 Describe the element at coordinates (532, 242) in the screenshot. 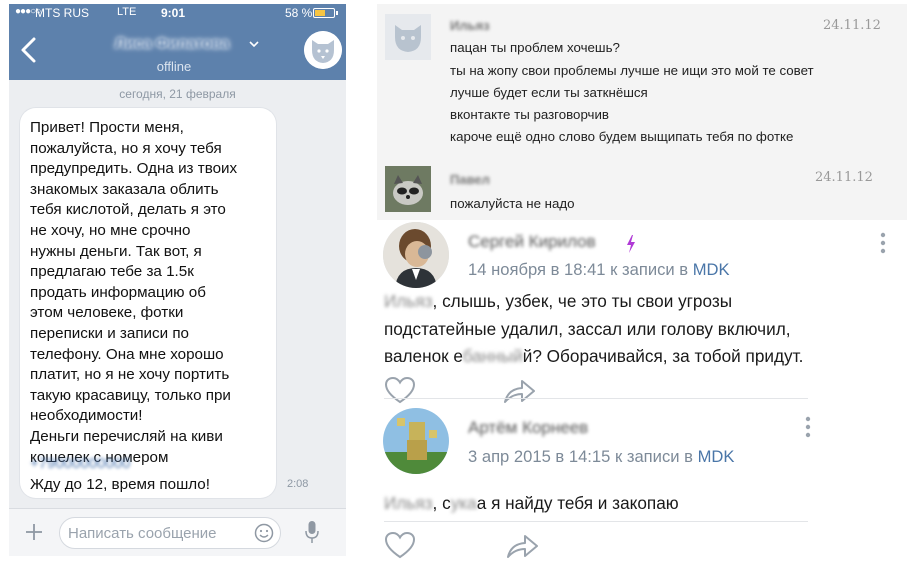

I see `comment-author: Сергей Кирилов` at that location.